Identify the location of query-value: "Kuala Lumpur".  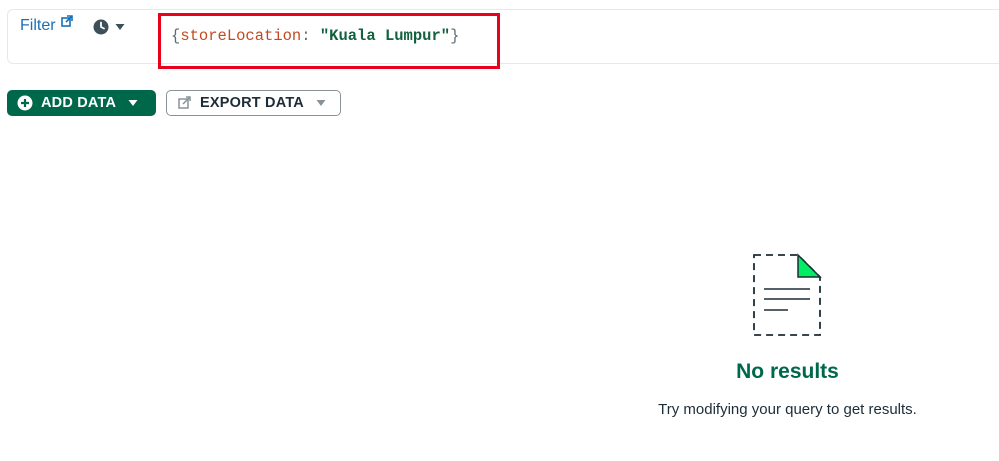
(385, 36).